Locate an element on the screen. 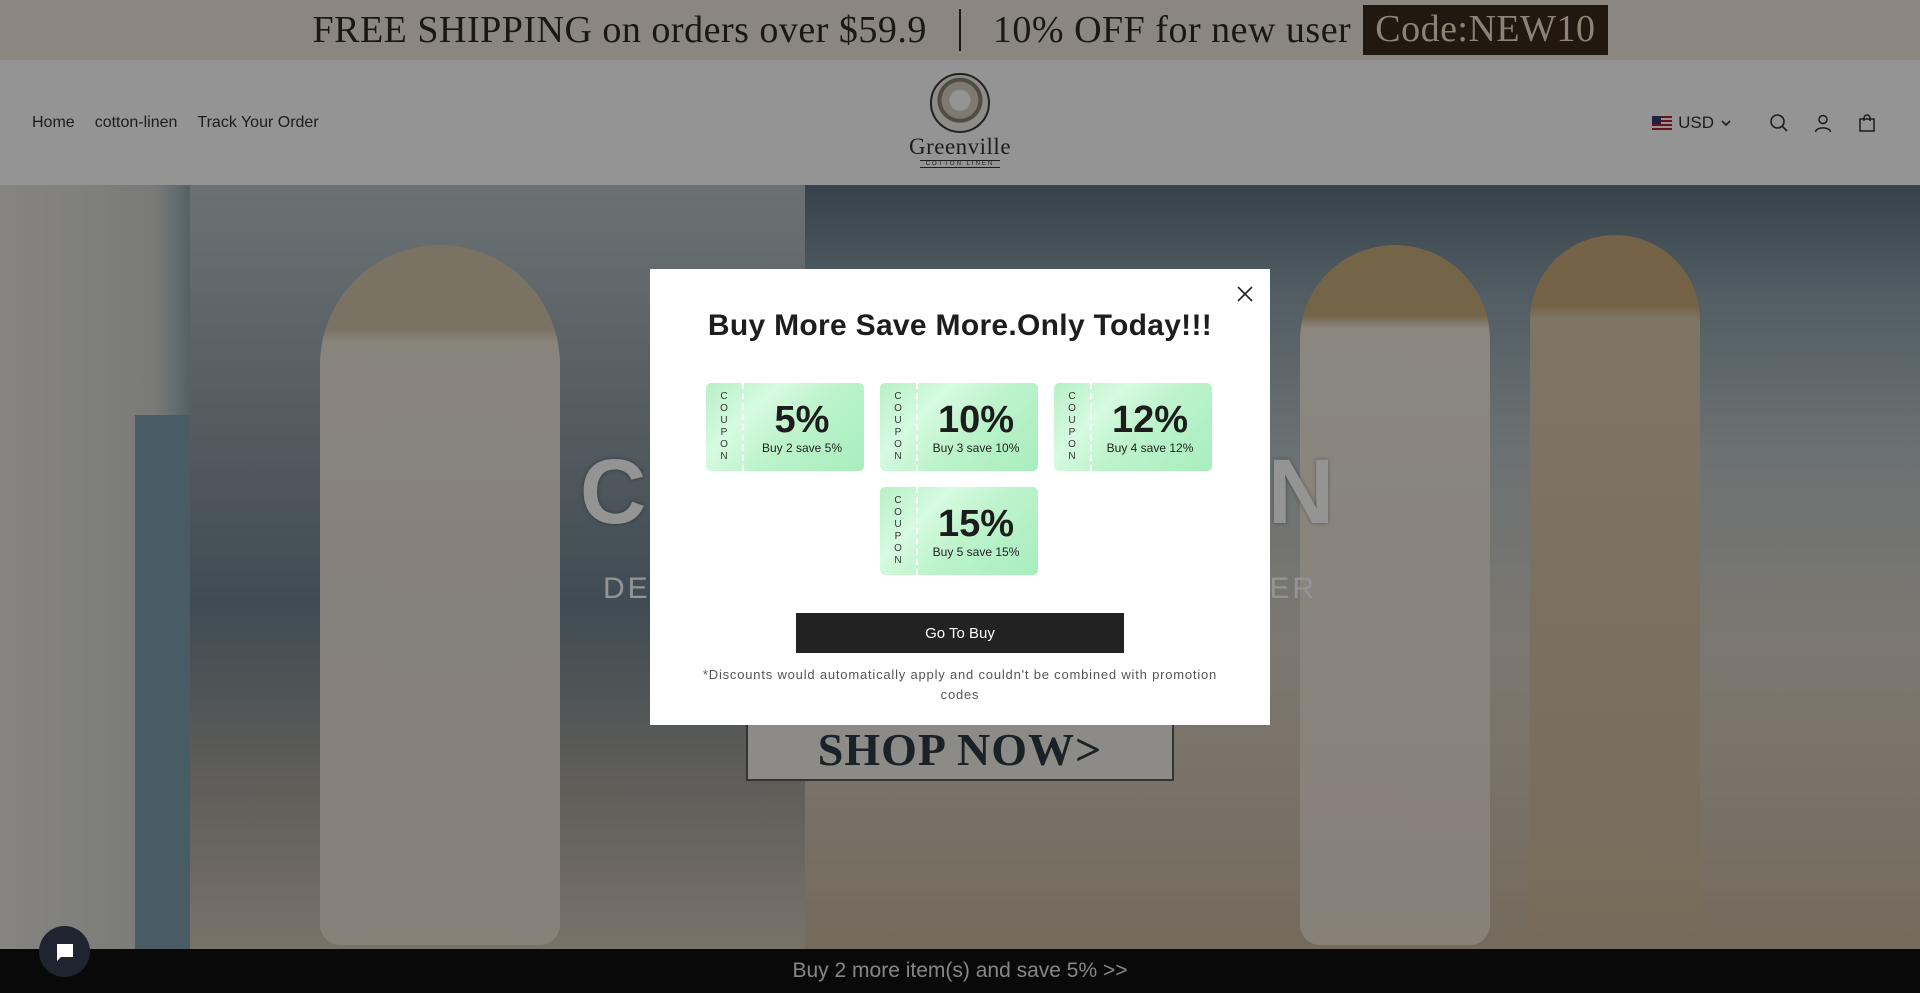 The image size is (1920, 993). coupon-card: COUPON 5% Buy 2 save 5% is located at coordinates (785, 427).